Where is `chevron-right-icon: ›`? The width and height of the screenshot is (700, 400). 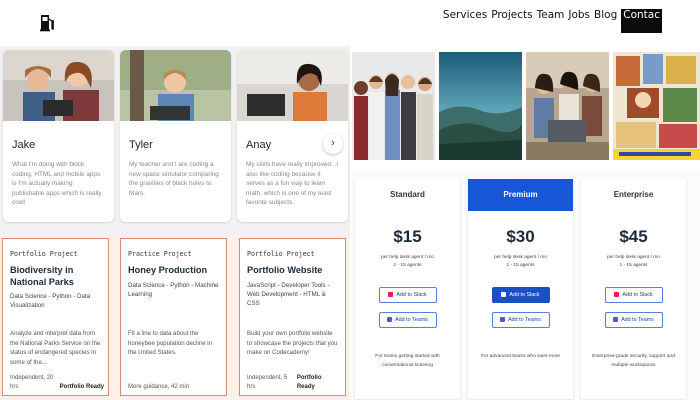
chevron-right-icon: › is located at coordinates (333, 143).